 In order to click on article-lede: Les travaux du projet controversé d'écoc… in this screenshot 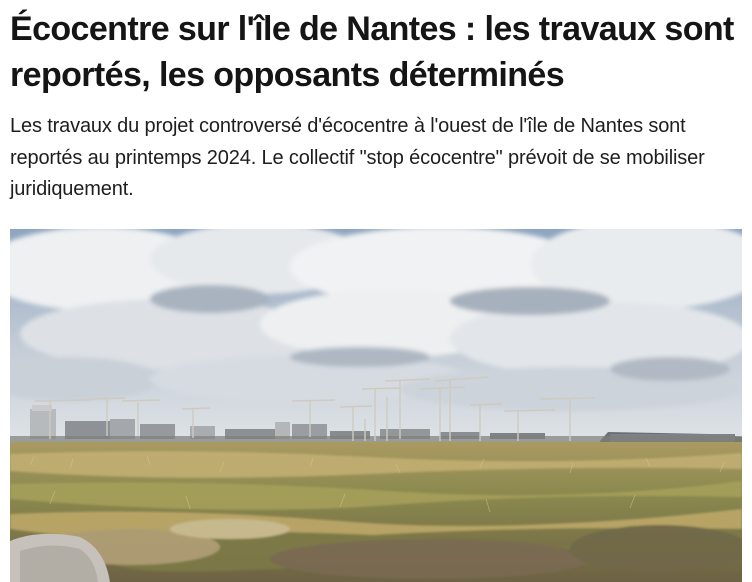, I will do `click(357, 157)`.